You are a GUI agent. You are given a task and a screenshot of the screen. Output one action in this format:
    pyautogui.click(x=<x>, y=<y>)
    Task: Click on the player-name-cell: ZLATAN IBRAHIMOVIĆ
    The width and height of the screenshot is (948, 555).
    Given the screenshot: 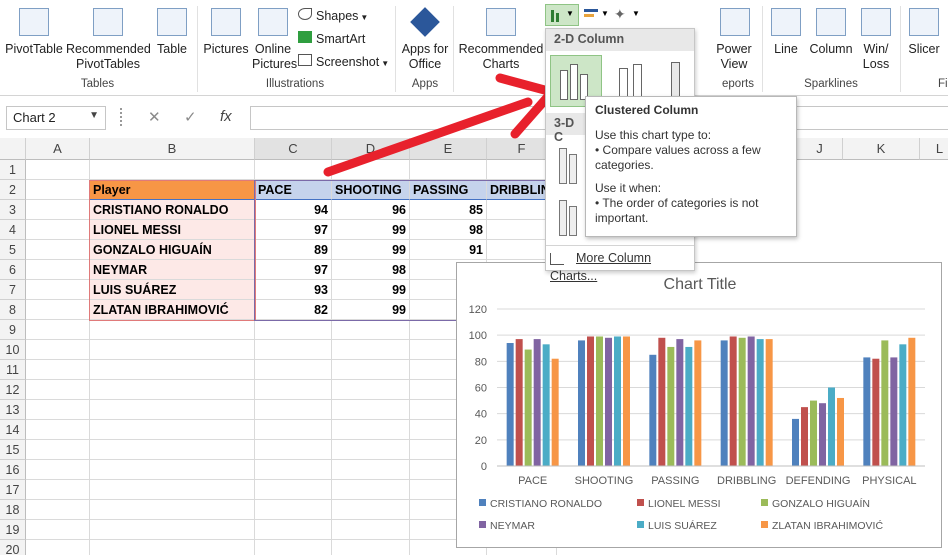 What is the action you would take?
    pyautogui.click(x=172, y=310)
    